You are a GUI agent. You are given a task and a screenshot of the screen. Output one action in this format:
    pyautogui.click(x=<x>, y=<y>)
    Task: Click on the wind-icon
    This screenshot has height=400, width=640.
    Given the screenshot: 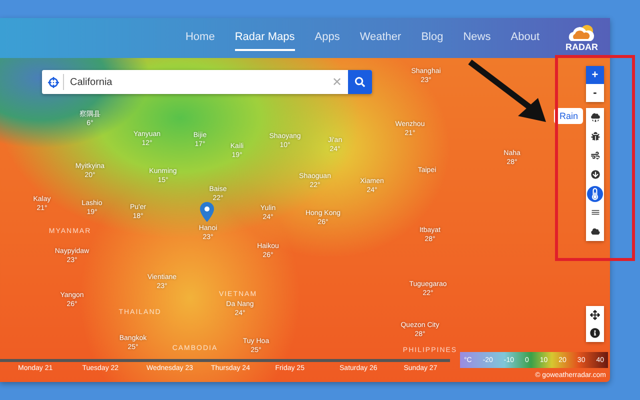 What is the action you would take?
    pyautogui.click(x=595, y=155)
    